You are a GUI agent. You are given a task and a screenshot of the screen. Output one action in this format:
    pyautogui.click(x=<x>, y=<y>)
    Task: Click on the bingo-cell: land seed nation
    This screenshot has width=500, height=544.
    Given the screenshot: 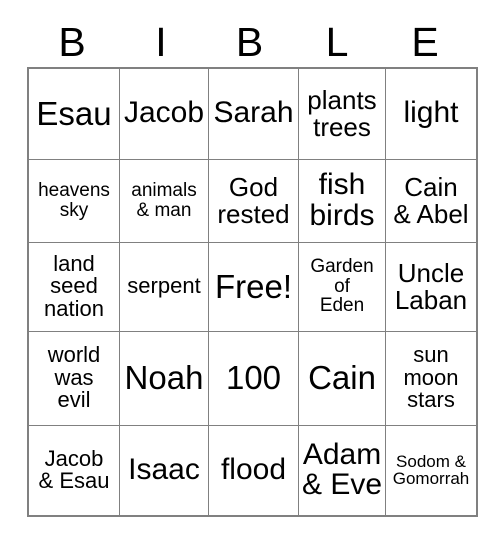 What is the action you would take?
    pyautogui.click(x=73, y=286)
    